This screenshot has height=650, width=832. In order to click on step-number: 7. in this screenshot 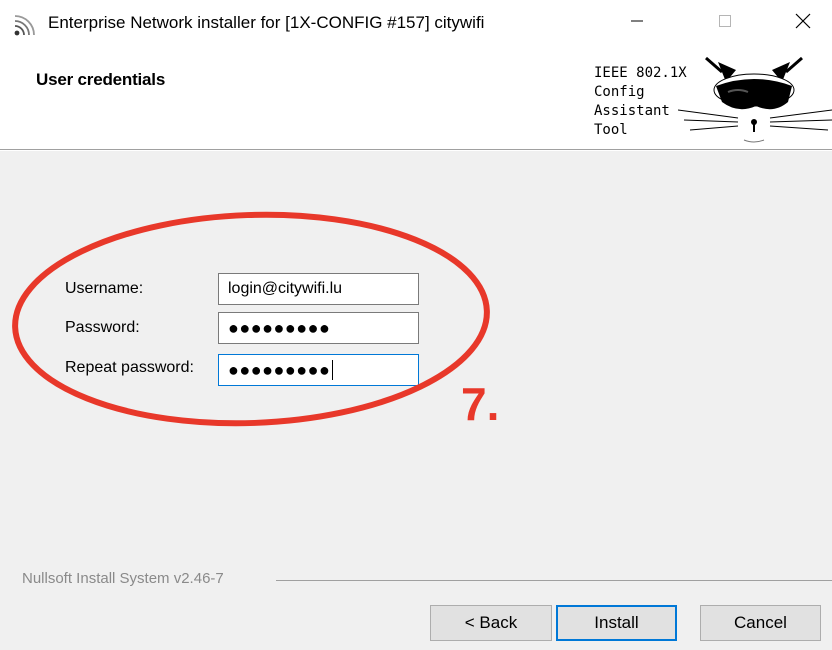, I will do `click(480, 404)`.